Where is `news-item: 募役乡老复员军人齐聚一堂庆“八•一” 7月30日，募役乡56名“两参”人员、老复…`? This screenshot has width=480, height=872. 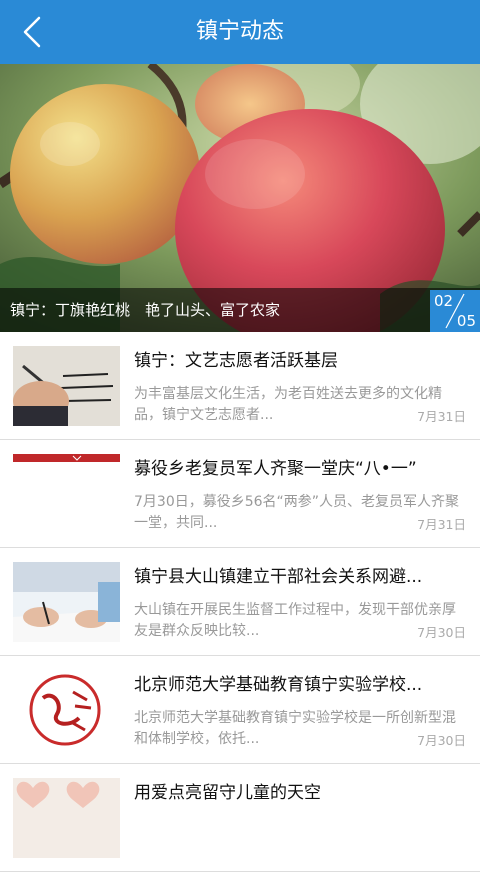
news-item: 募役乡老复员军人齐聚一堂庆“八•一” 7月30日，募役乡56名“两参”人员、老复… is located at coordinates (240, 494).